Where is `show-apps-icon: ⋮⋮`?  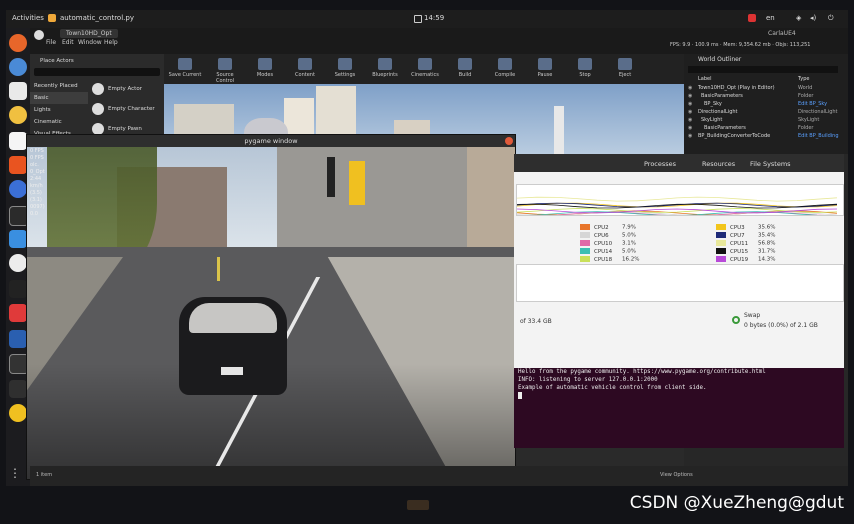 show-apps-icon: ⋮⋮ is located at coordinates (21, 473).